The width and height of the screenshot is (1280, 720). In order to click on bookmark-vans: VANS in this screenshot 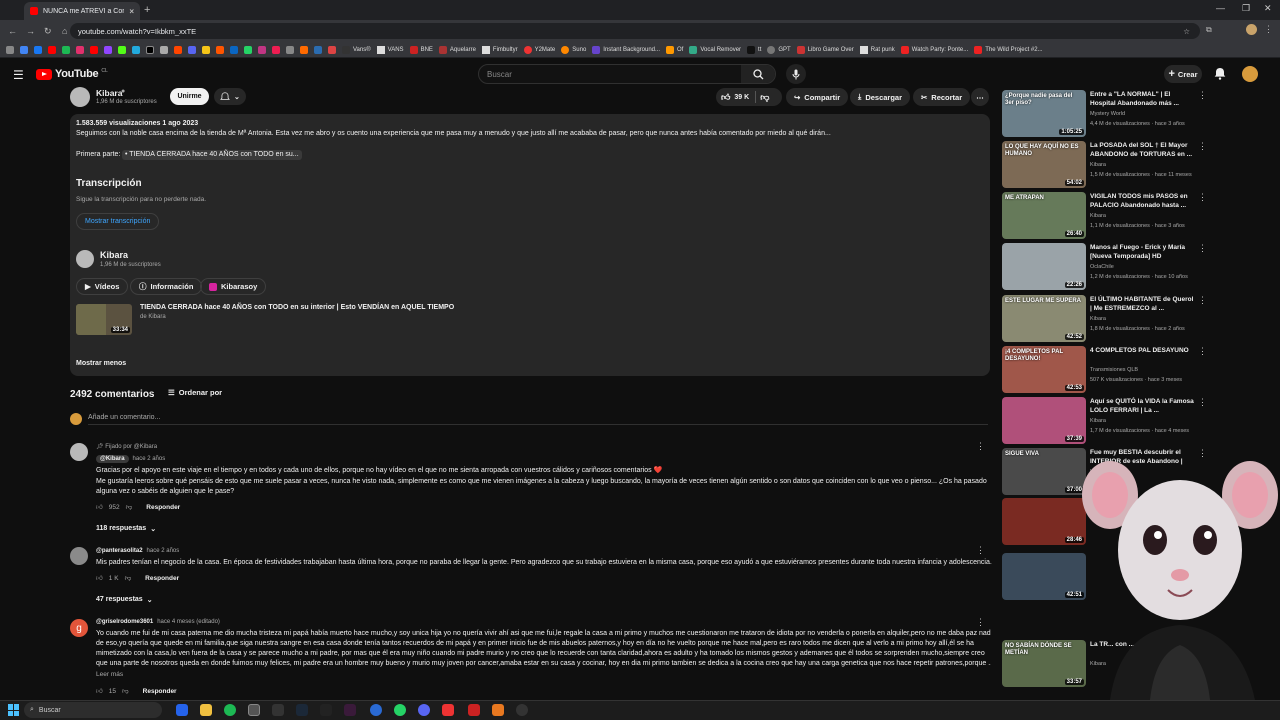, I will do `click(390, 49)`.